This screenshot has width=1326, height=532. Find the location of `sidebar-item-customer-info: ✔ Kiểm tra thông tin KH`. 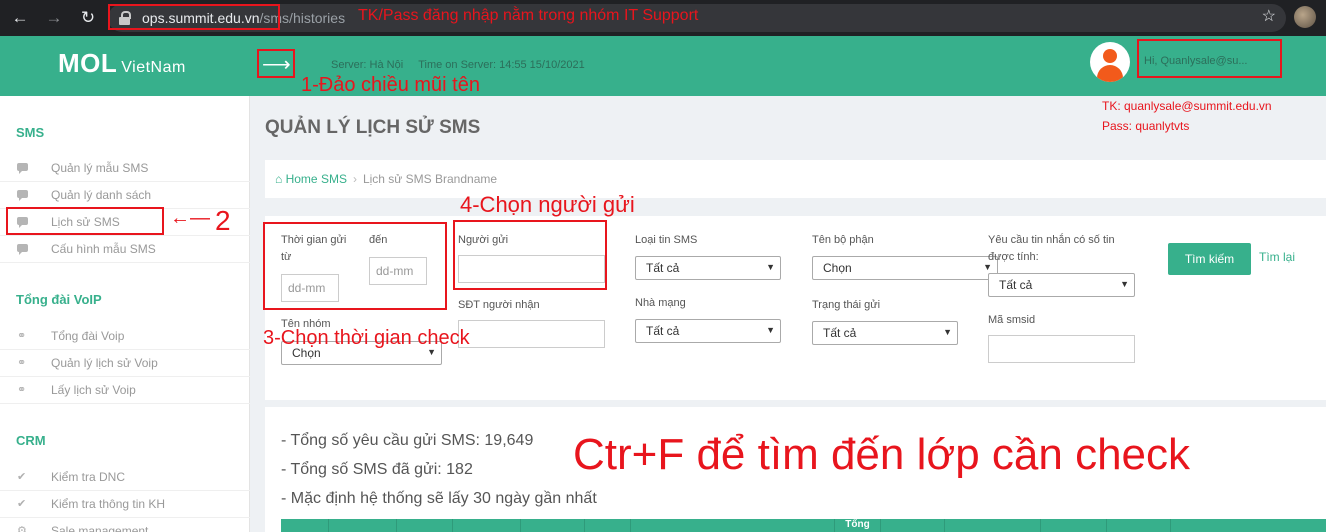

sidebar-item-customer-info: ✔ Kiểm tra thông tin KH is located at coordinates (125, 504).